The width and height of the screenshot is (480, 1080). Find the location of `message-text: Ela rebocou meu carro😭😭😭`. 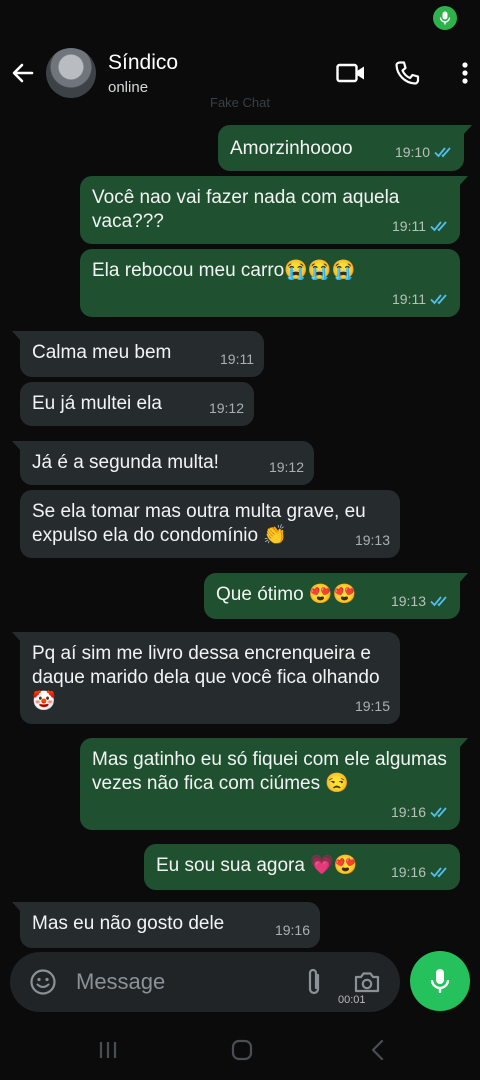

message-text: Ela rebocou meu carro😭😭😭 is located at coordinates (224, 270).